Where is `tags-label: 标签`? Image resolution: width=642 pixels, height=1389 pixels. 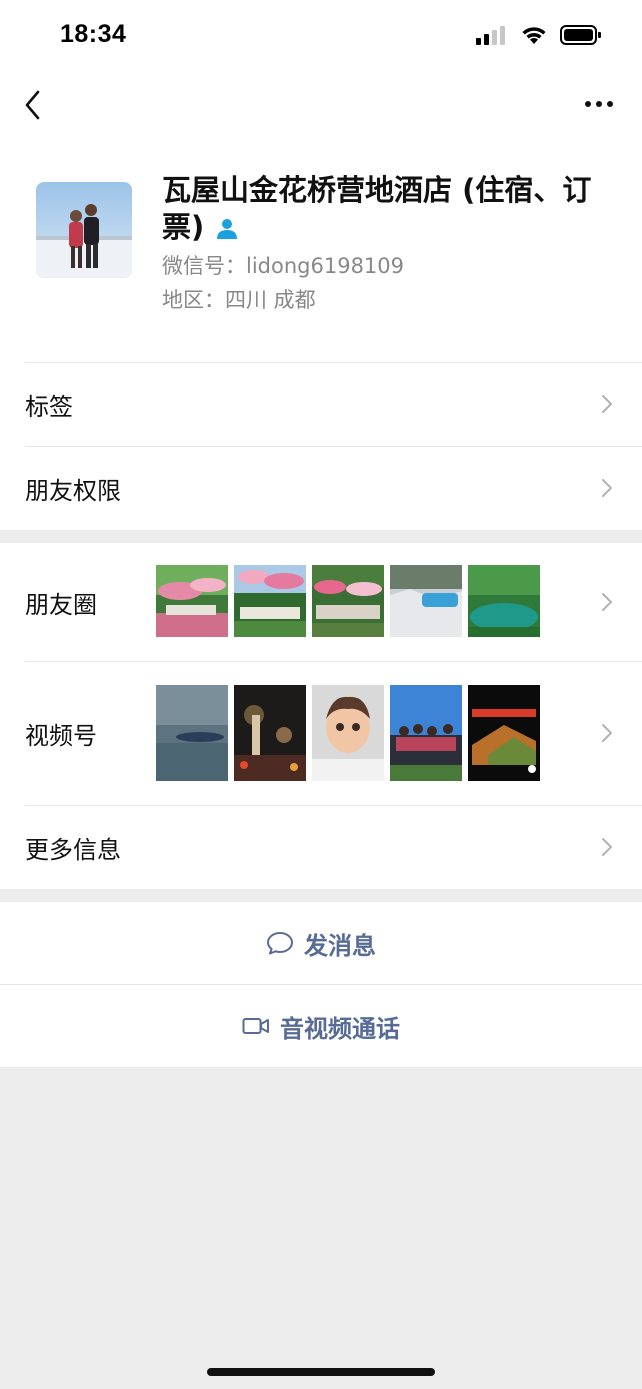
tags-label: 标签 is located at coordinates (49, 406).